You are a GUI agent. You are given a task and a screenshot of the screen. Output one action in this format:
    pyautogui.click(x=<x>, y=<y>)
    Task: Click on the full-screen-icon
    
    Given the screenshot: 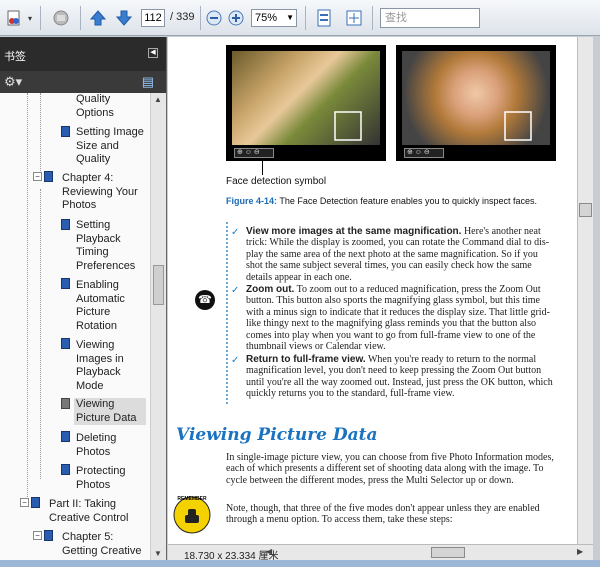 What is the action you would take?
    pyautogui.click(x=354, y=18)
    